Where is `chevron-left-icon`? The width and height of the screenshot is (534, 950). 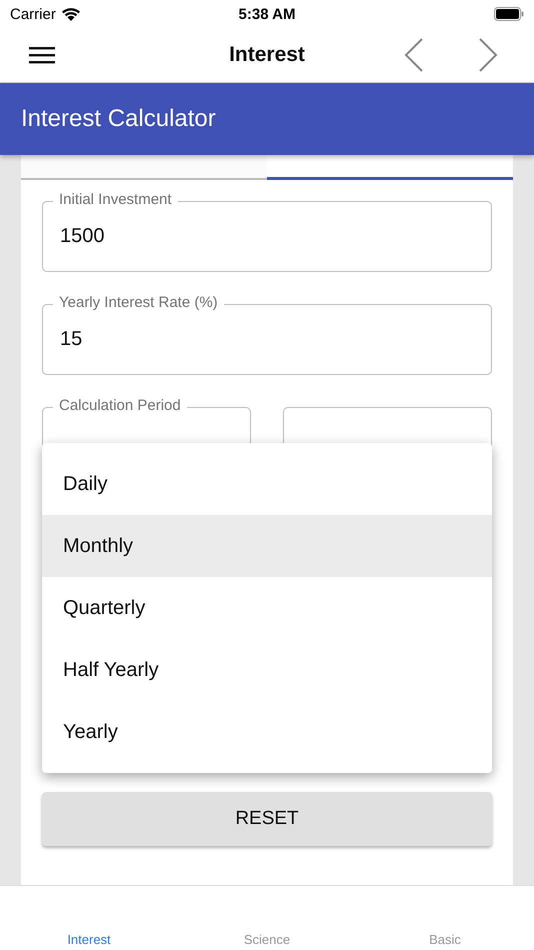 chevron-left-icon is located at coordinates (414, 55).